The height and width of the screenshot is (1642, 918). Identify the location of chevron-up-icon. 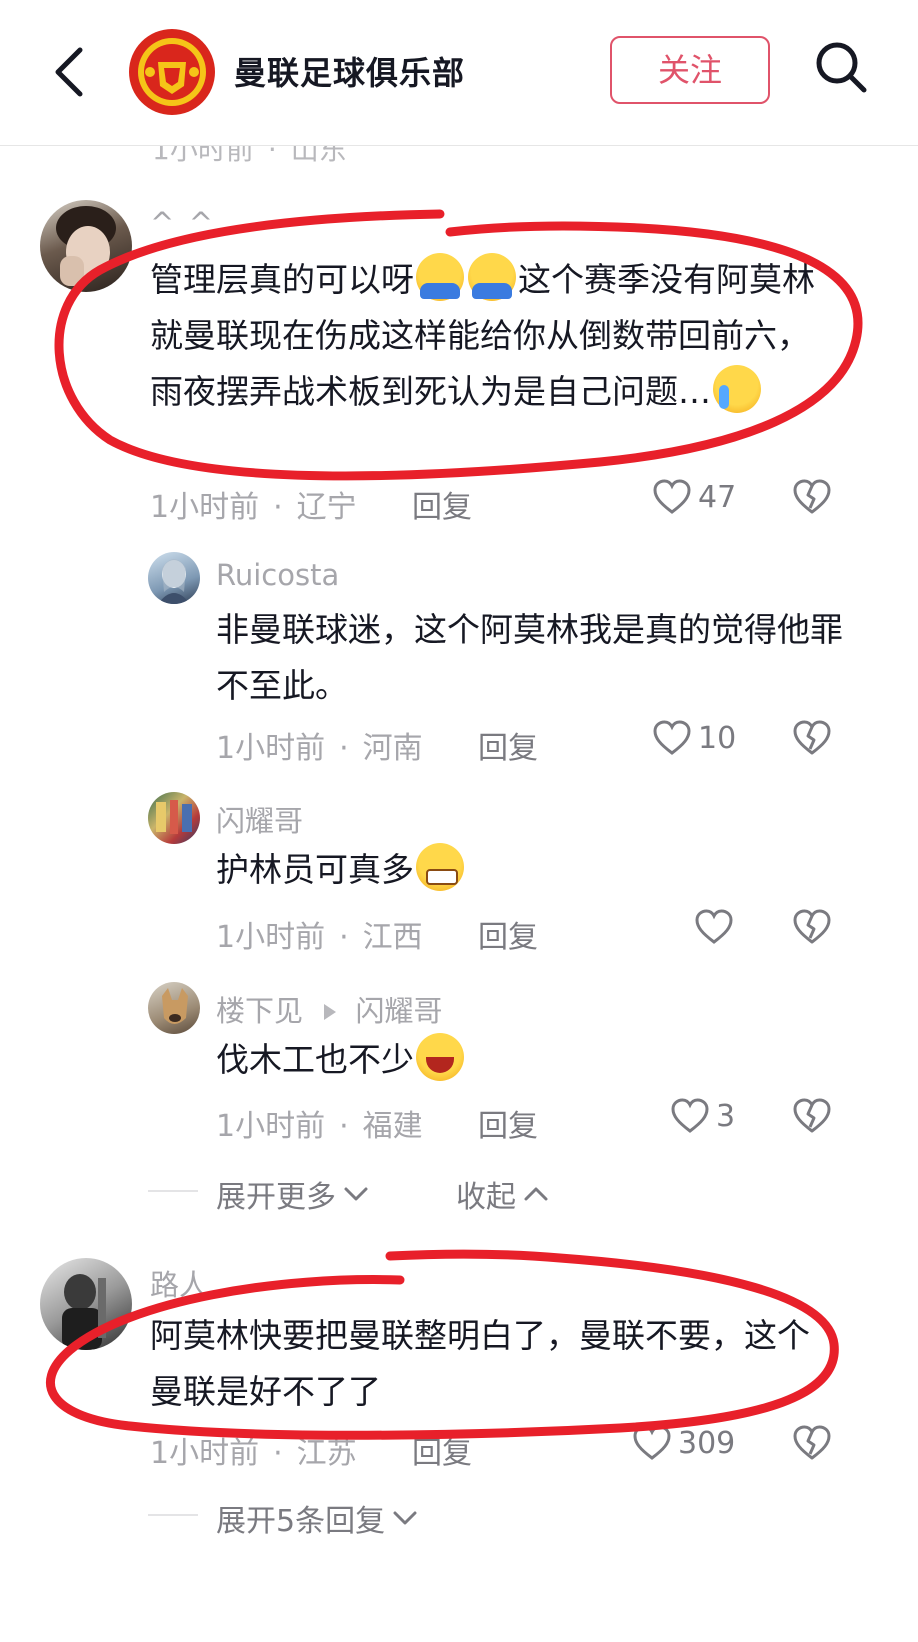
(536, 1194).